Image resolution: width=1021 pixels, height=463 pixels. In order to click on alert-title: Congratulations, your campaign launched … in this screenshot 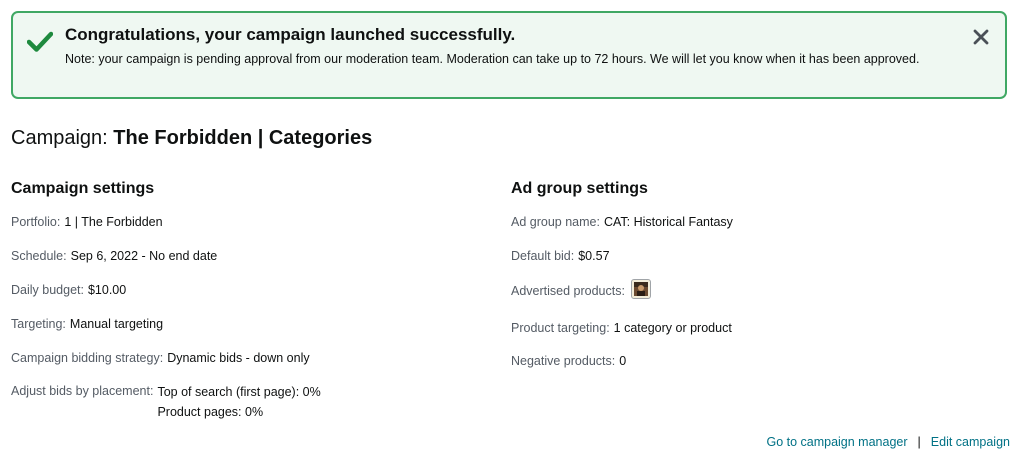, I will do `click(290, 34)`.